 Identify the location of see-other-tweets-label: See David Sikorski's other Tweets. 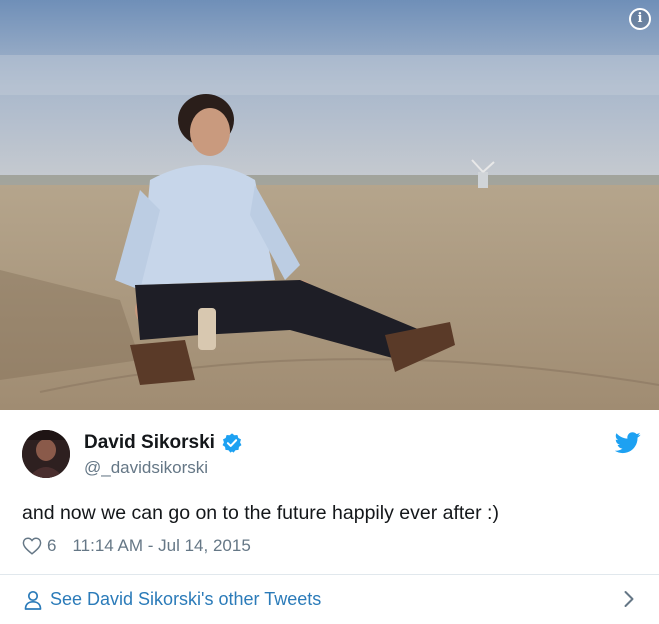
(185, 599).